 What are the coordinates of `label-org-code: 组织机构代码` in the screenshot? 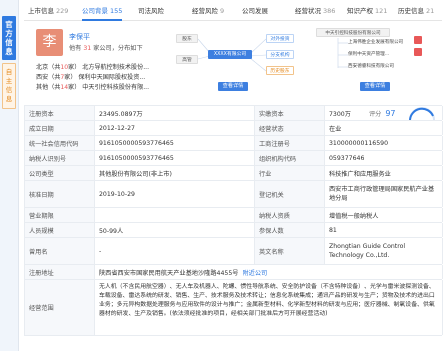 It's located at (290, 158).